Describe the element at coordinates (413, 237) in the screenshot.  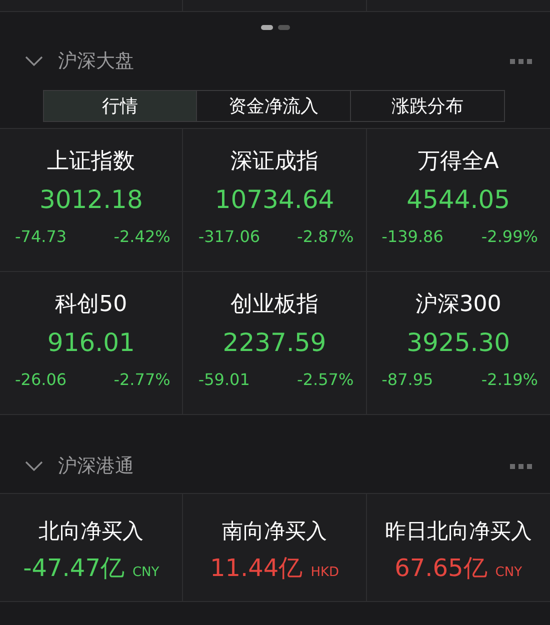
I see `change-amount: -139.86` at that location.